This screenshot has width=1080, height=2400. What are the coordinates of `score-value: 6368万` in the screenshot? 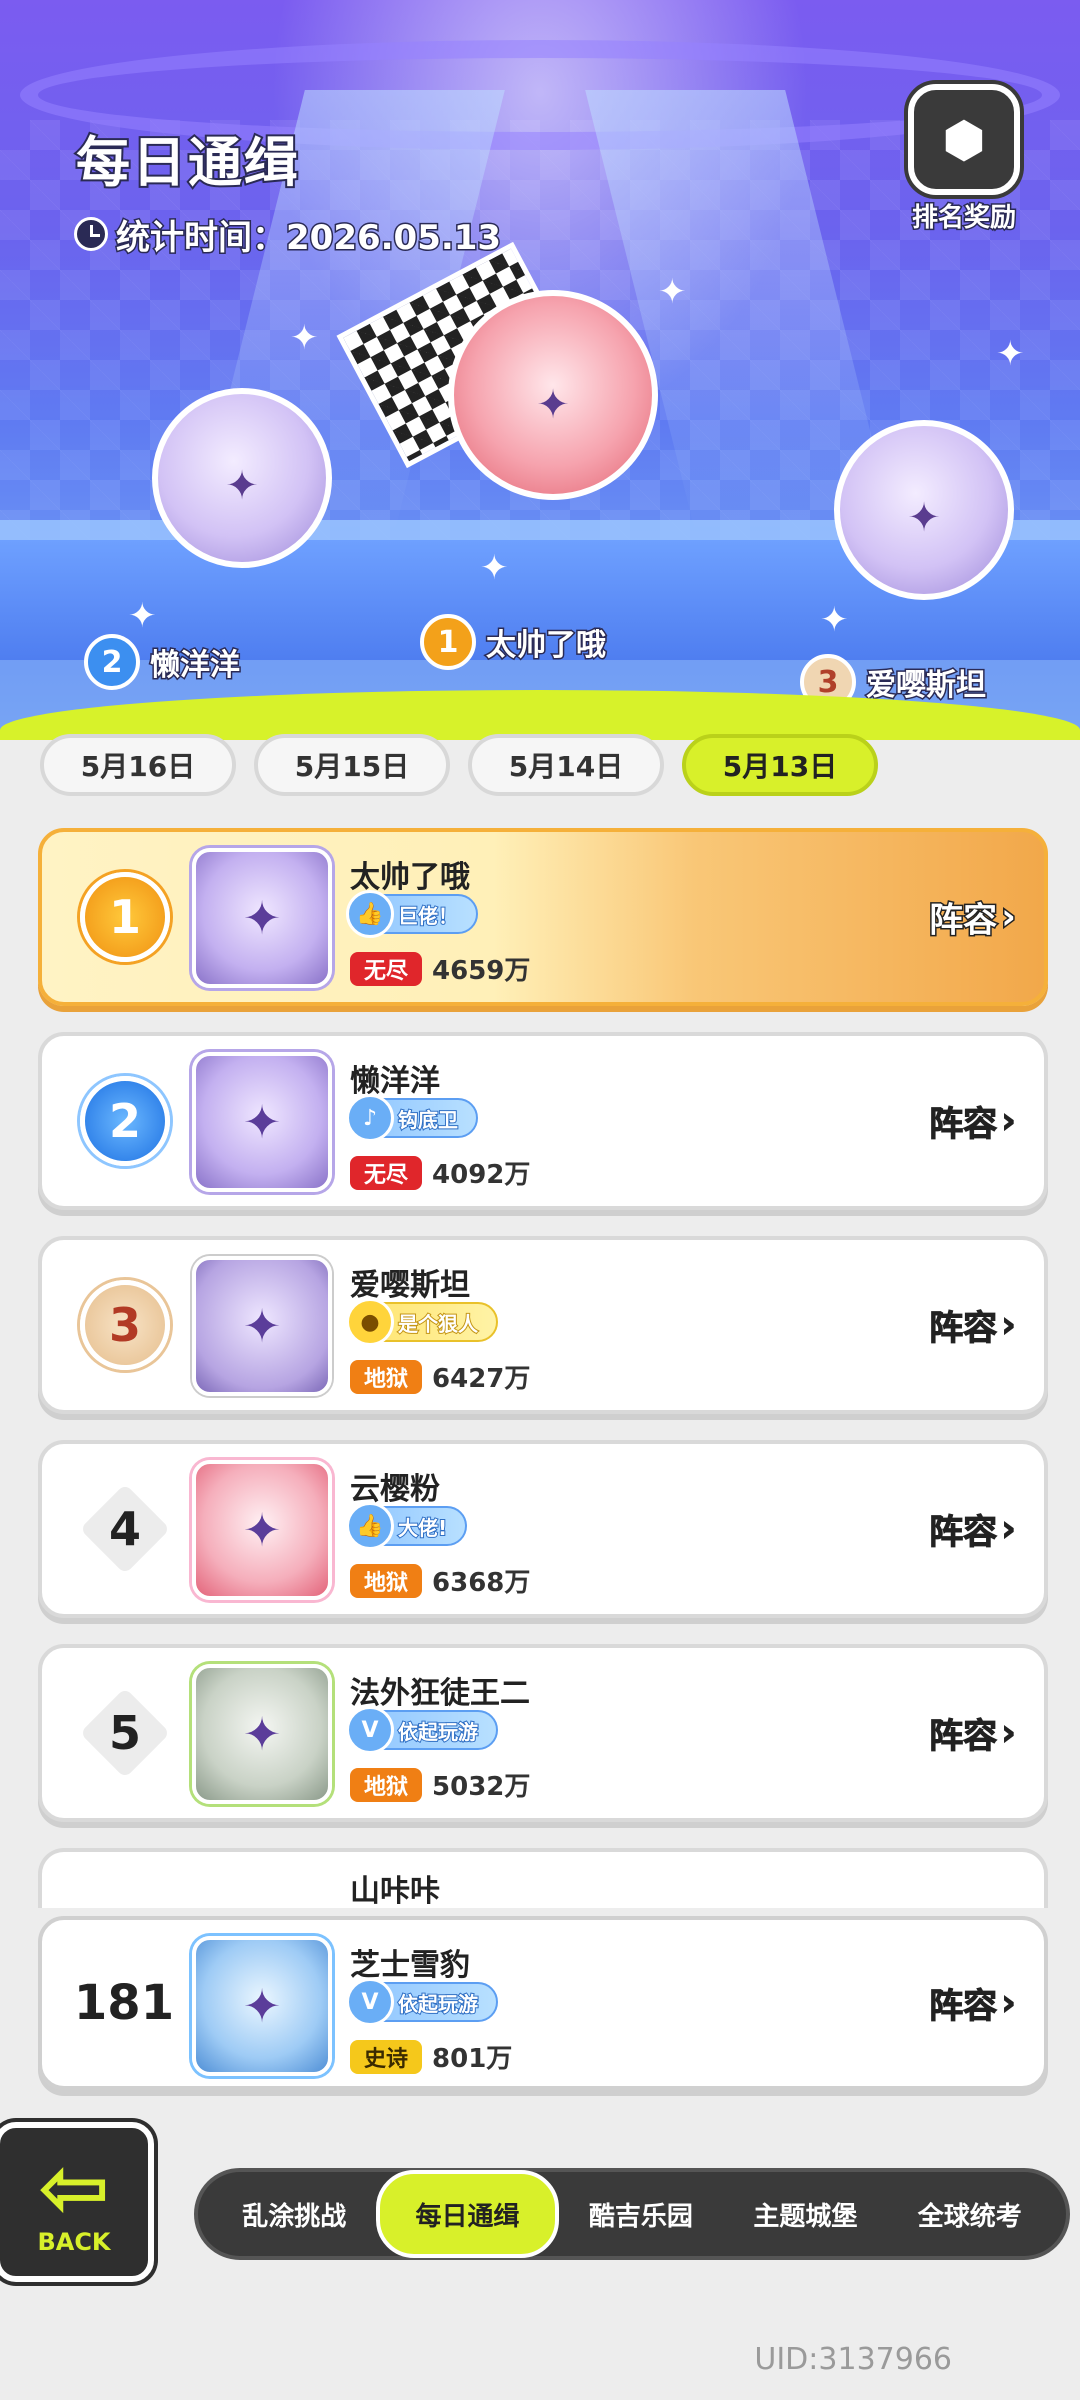 It's located at (481, 1583).